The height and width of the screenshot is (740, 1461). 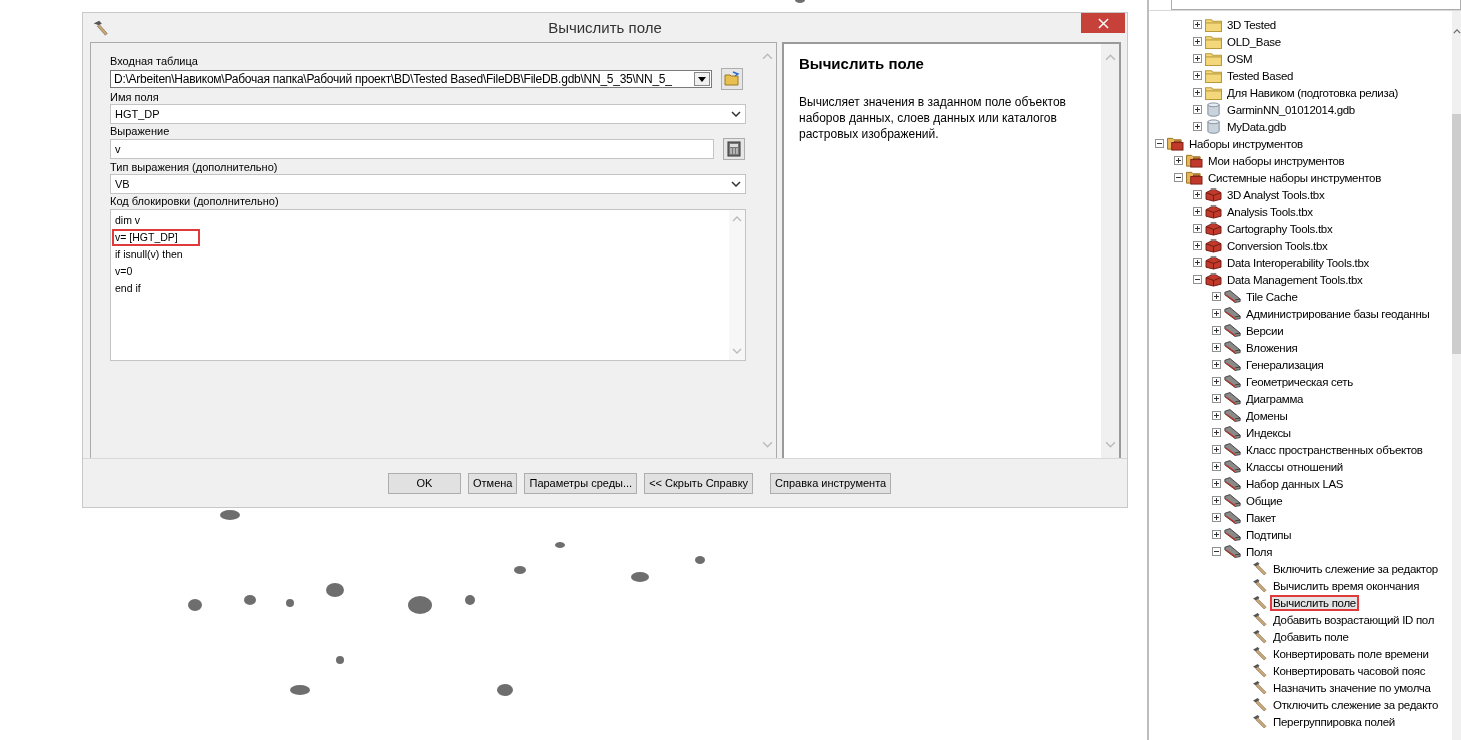 What do you see at coordinates (1264, 500) in the screenshot?
I see `tree-item: Общие` at bounding box center [1264, 500].